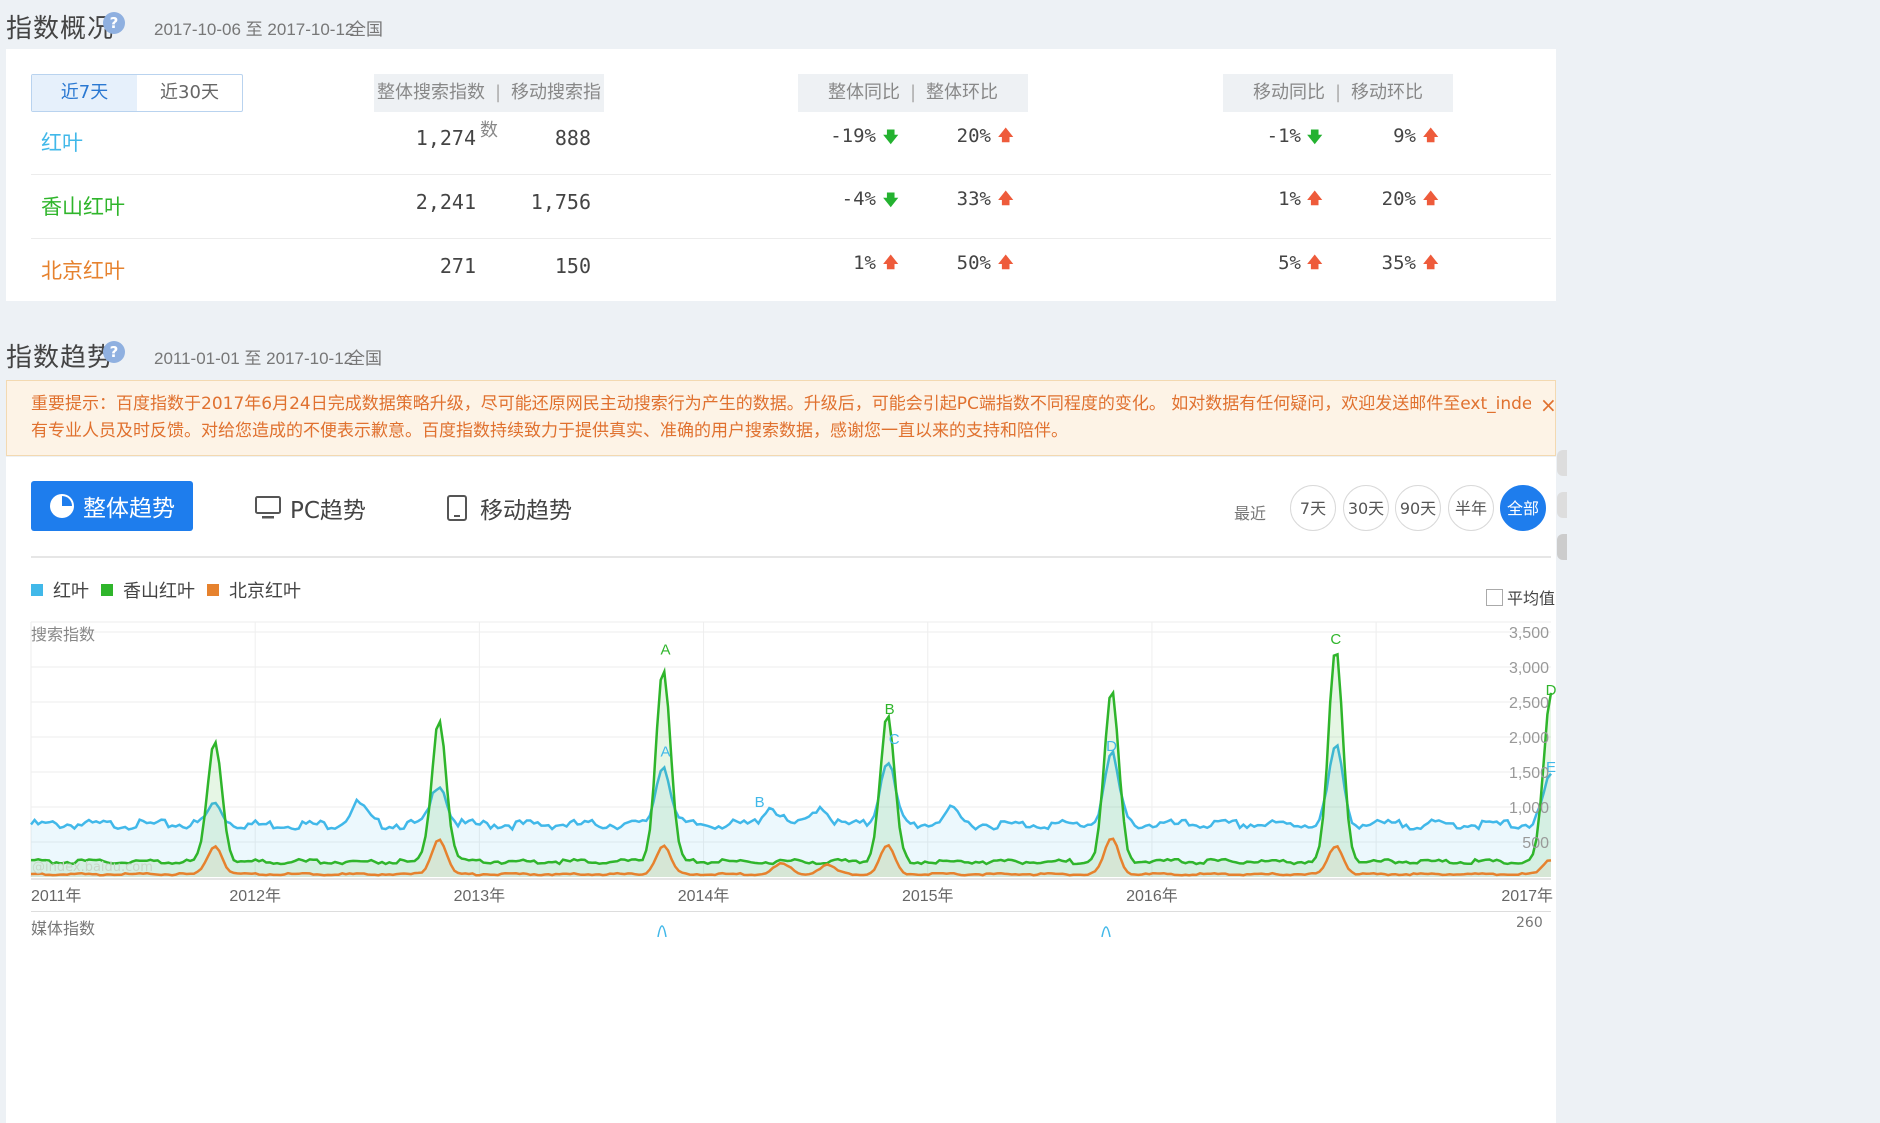 The width and height of the screenshot is (1880, 1123). I want to click on x-tick-label: 2011年, so click(56, 896).